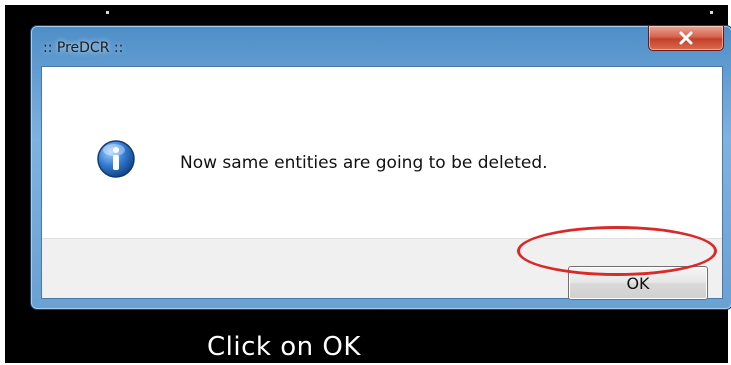 The height and width of the screenshot is (365, 731). I want to click on info-icon, so click(116, 159).